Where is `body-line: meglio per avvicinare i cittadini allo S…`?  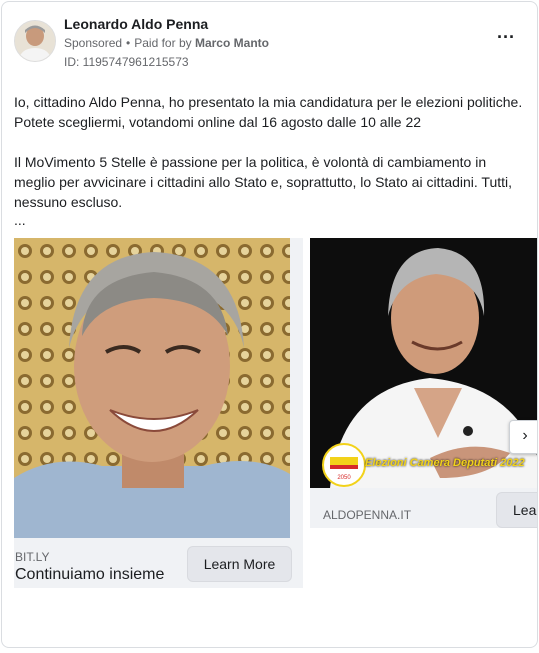 body-line: meglio per avvicinare i cittadini allo S… is located at coordinates (263, 182).